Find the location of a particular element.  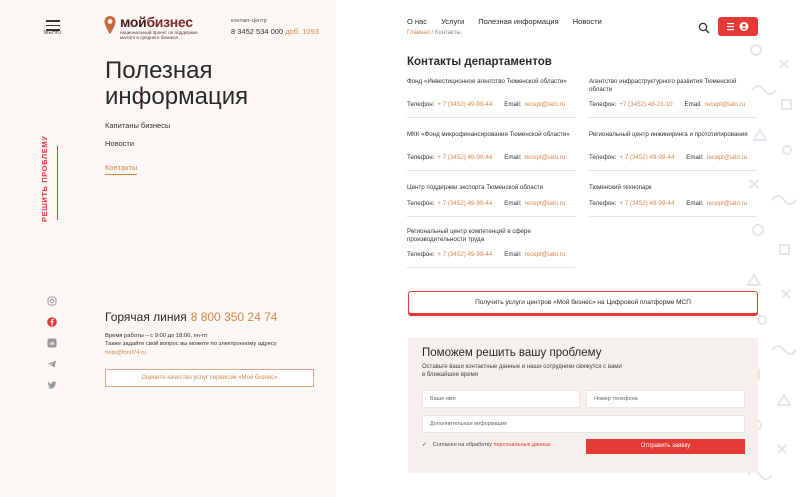

logo-mark-icon is located at coordinates (110, 25).